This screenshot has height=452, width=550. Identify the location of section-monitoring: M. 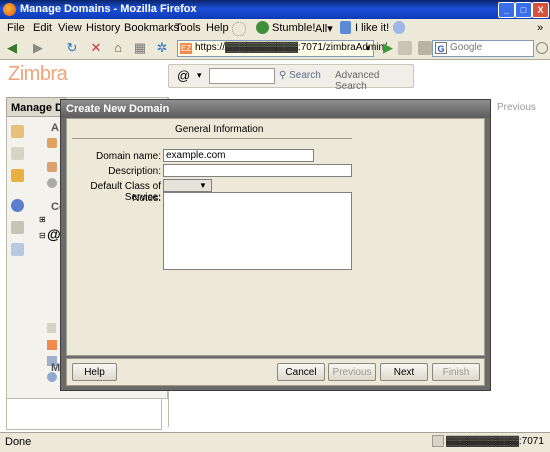
(55, 368).